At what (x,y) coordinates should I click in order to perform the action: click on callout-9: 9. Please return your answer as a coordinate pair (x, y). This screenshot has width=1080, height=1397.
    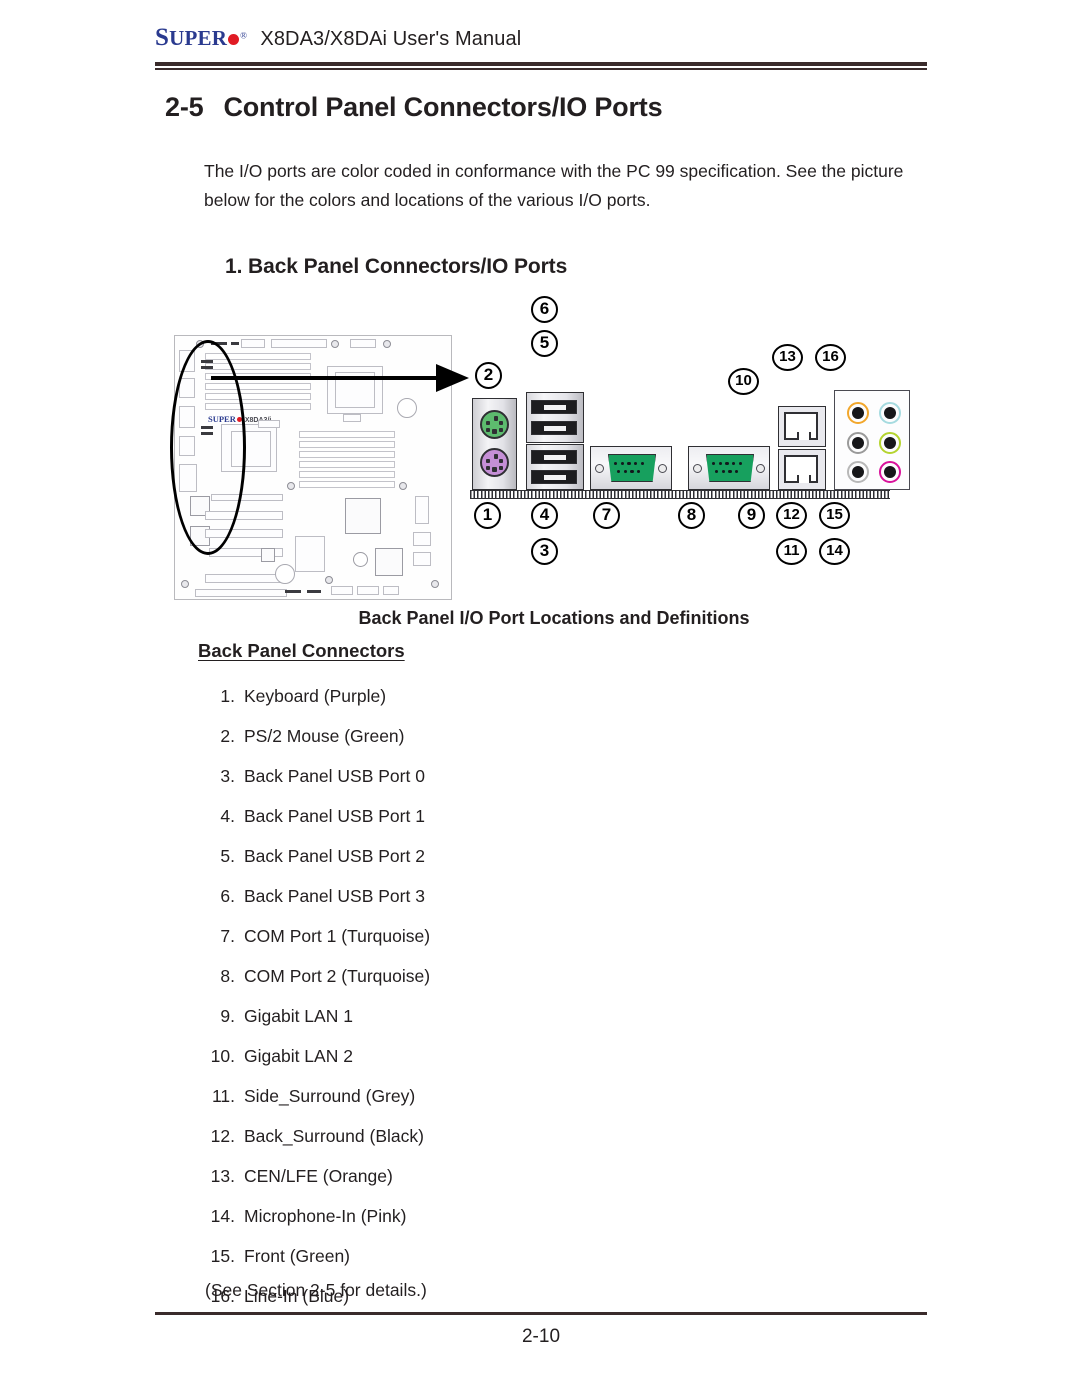
    Looking at the image, I should click on (751, 515).